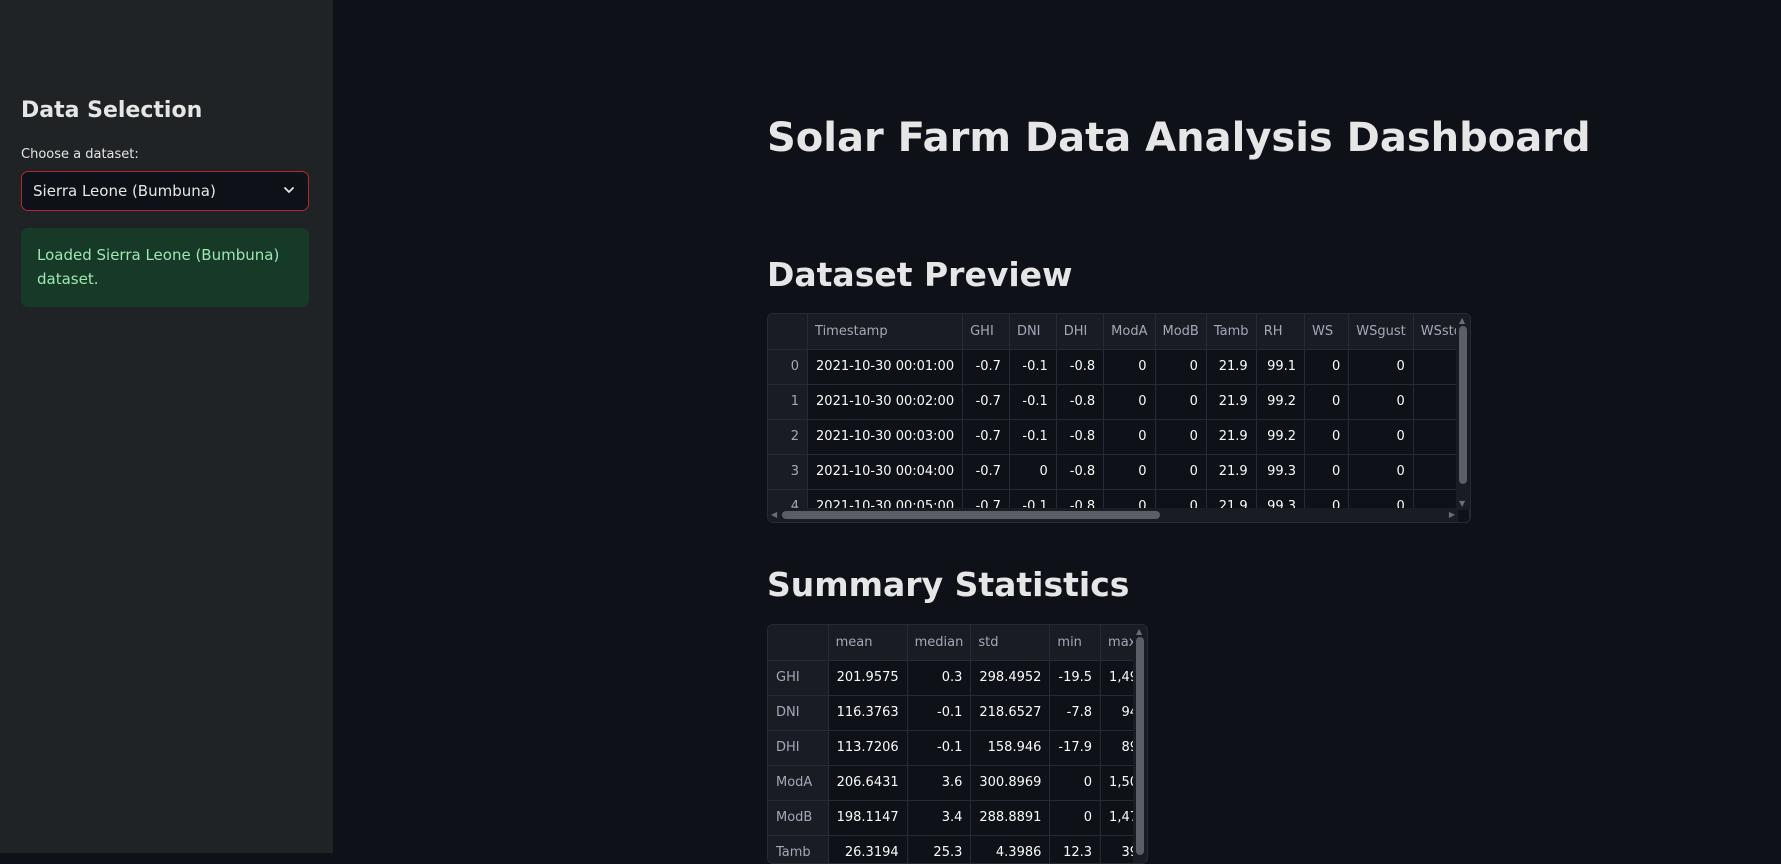  Describe the element at coordinates (788, 437) in the screenshot. I see `row-index: 2` at that location.